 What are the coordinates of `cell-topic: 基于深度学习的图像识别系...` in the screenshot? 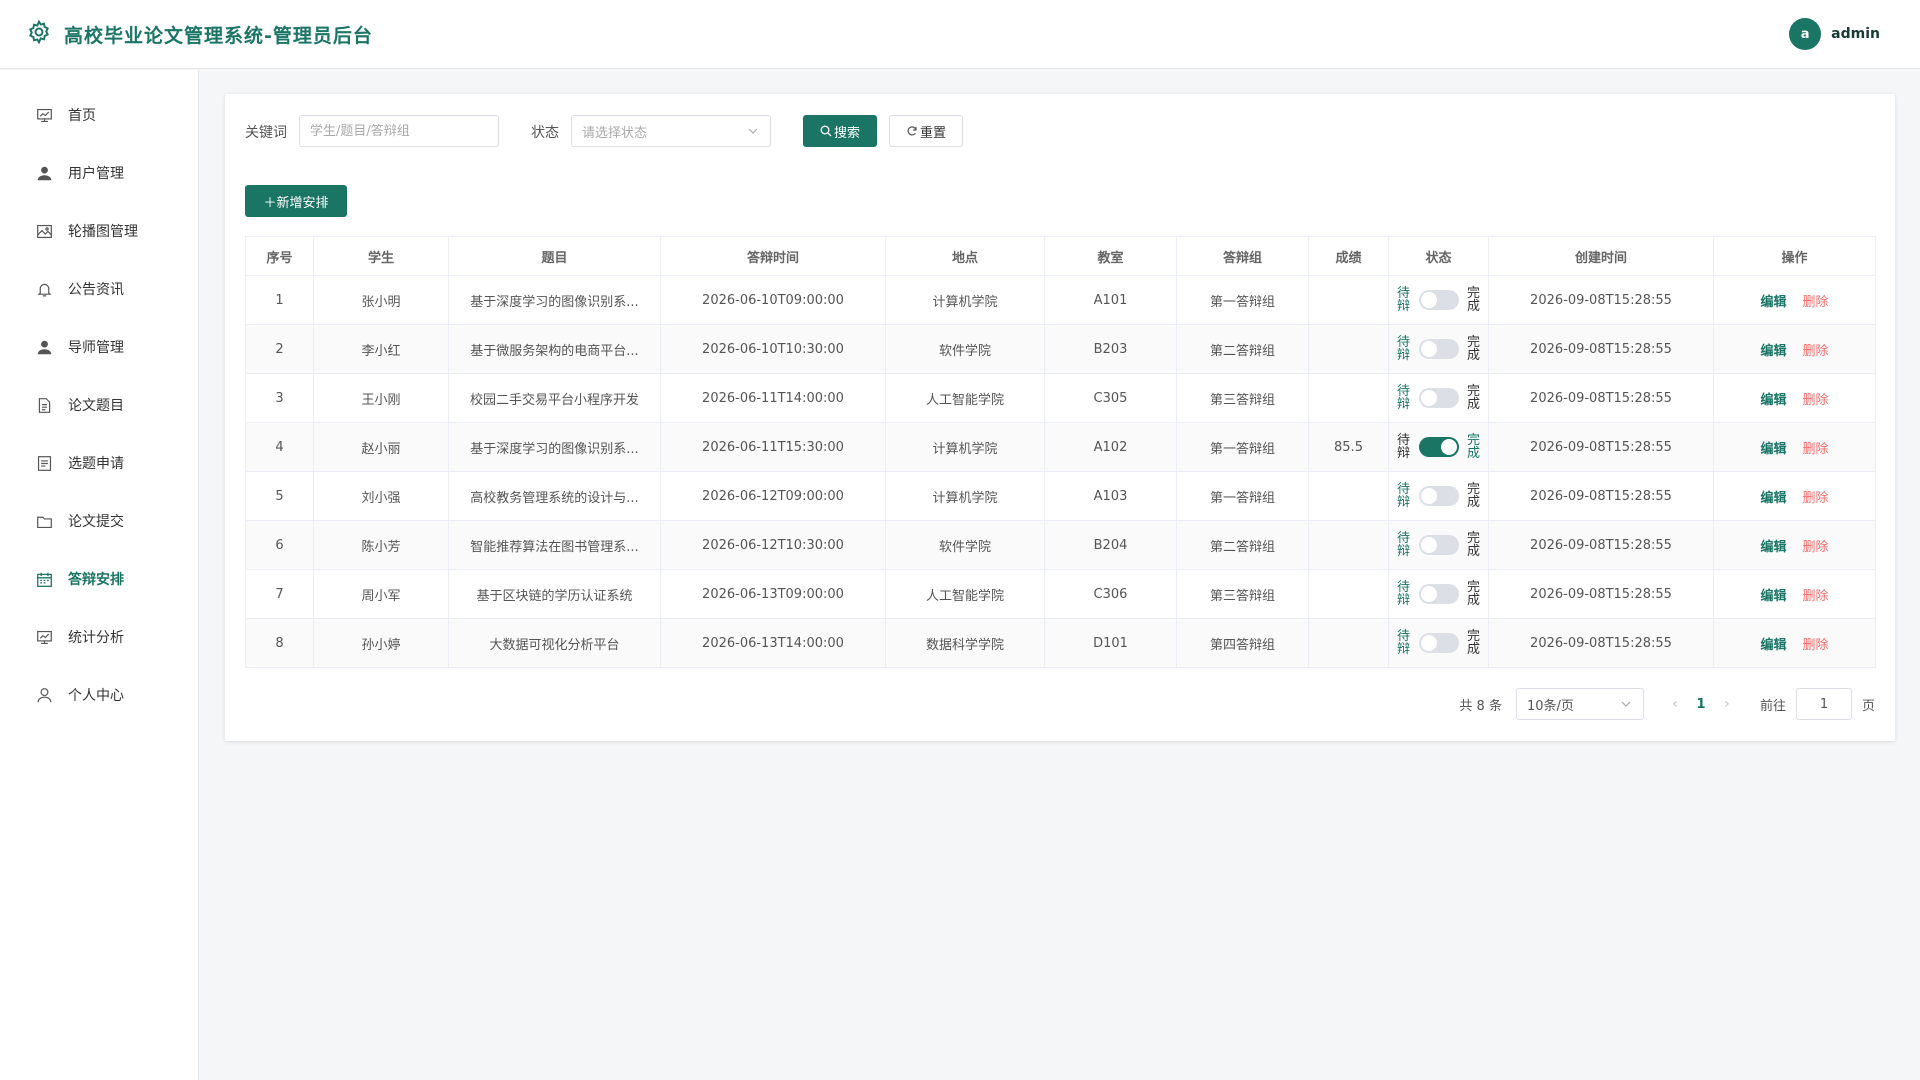 It's located at (554, 300).